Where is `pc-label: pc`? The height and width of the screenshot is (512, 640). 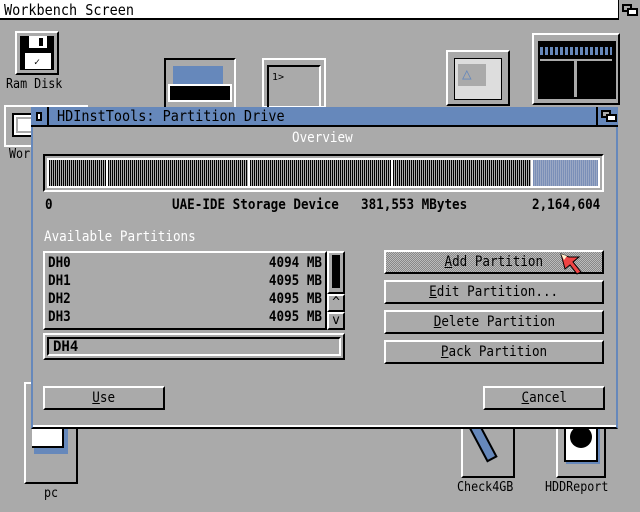
pc-label: pc is located at coordinates (51, 493).